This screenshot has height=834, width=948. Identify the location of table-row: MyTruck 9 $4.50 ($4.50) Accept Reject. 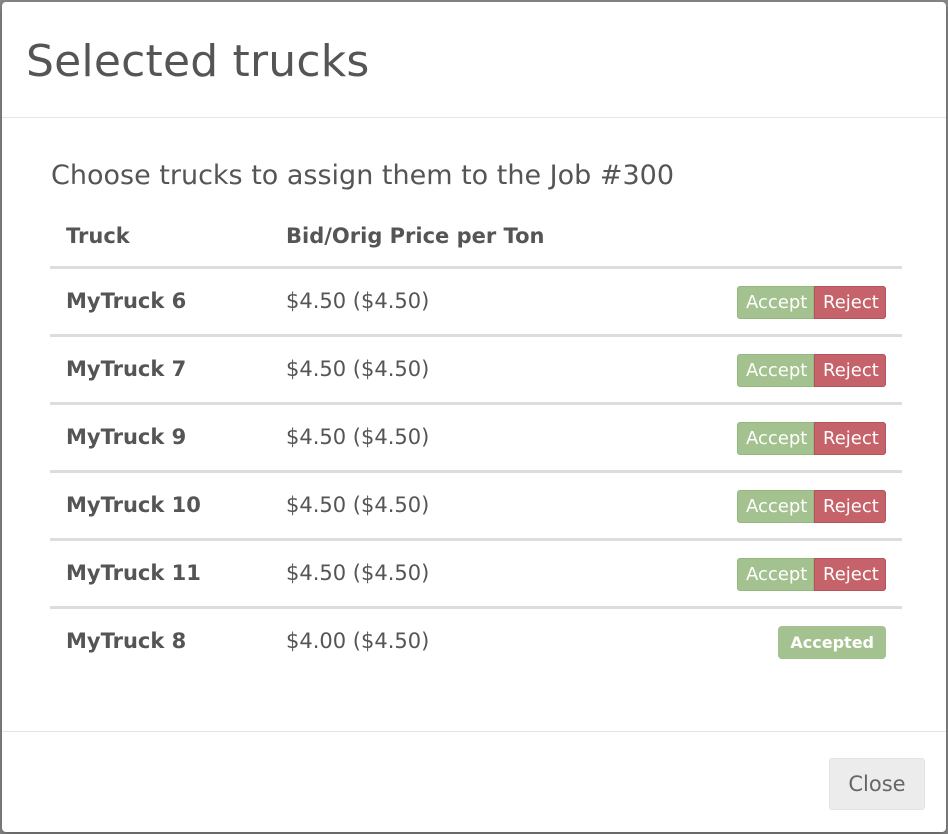
(476, 439).